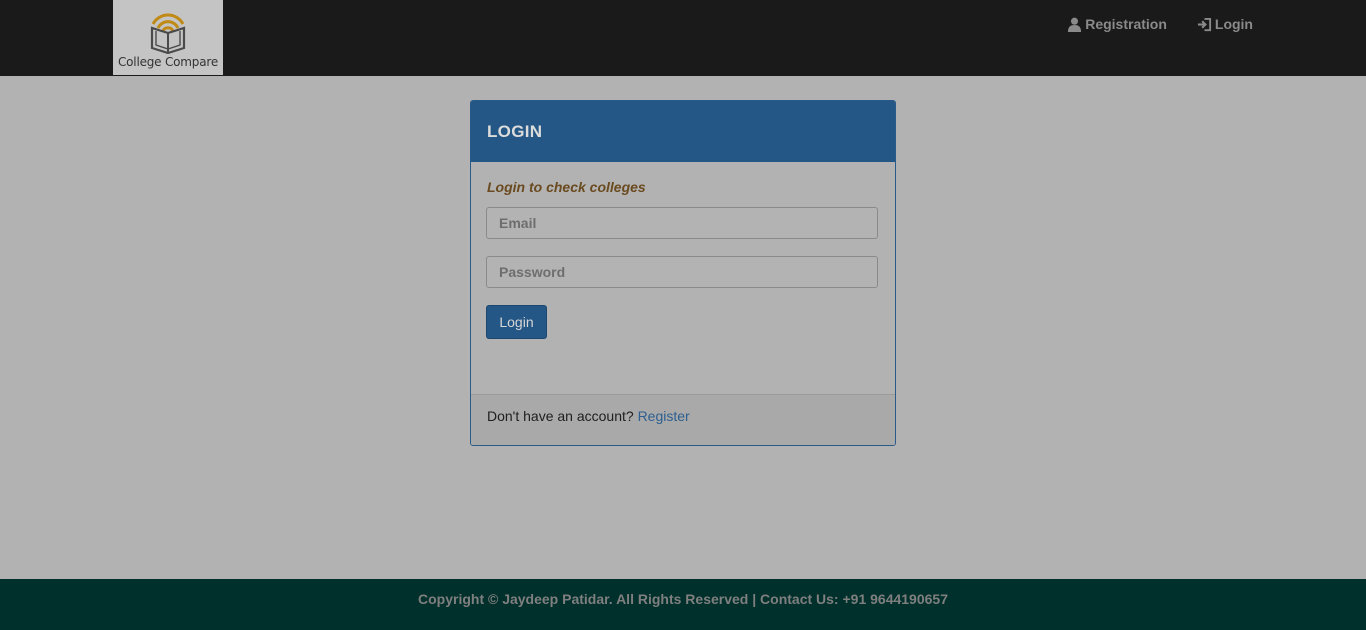  I want to click on password-field, so click(682, 272).